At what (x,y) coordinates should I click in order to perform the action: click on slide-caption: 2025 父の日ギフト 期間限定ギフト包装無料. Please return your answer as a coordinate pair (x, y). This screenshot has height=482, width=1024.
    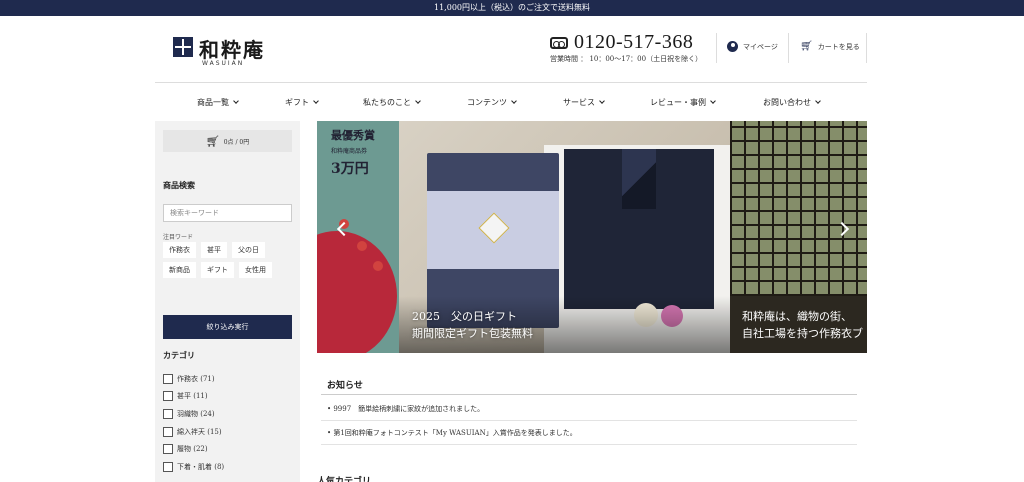
    Looking at the image, I should click on (472, 325).